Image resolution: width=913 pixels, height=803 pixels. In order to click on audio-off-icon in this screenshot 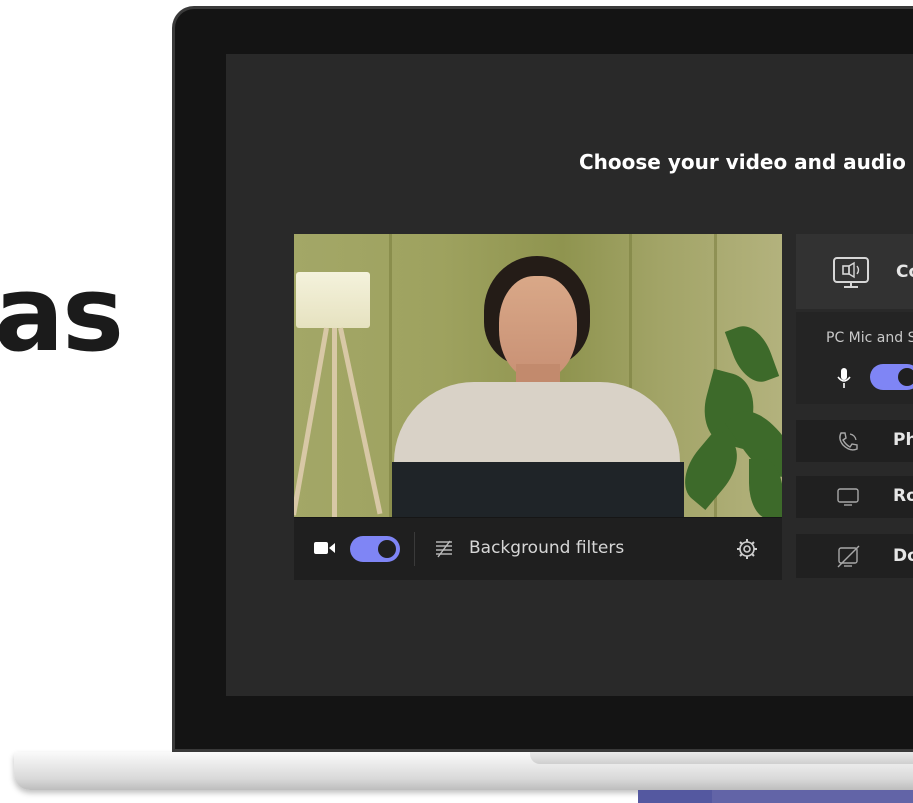, I will do `click(848, 556)`.